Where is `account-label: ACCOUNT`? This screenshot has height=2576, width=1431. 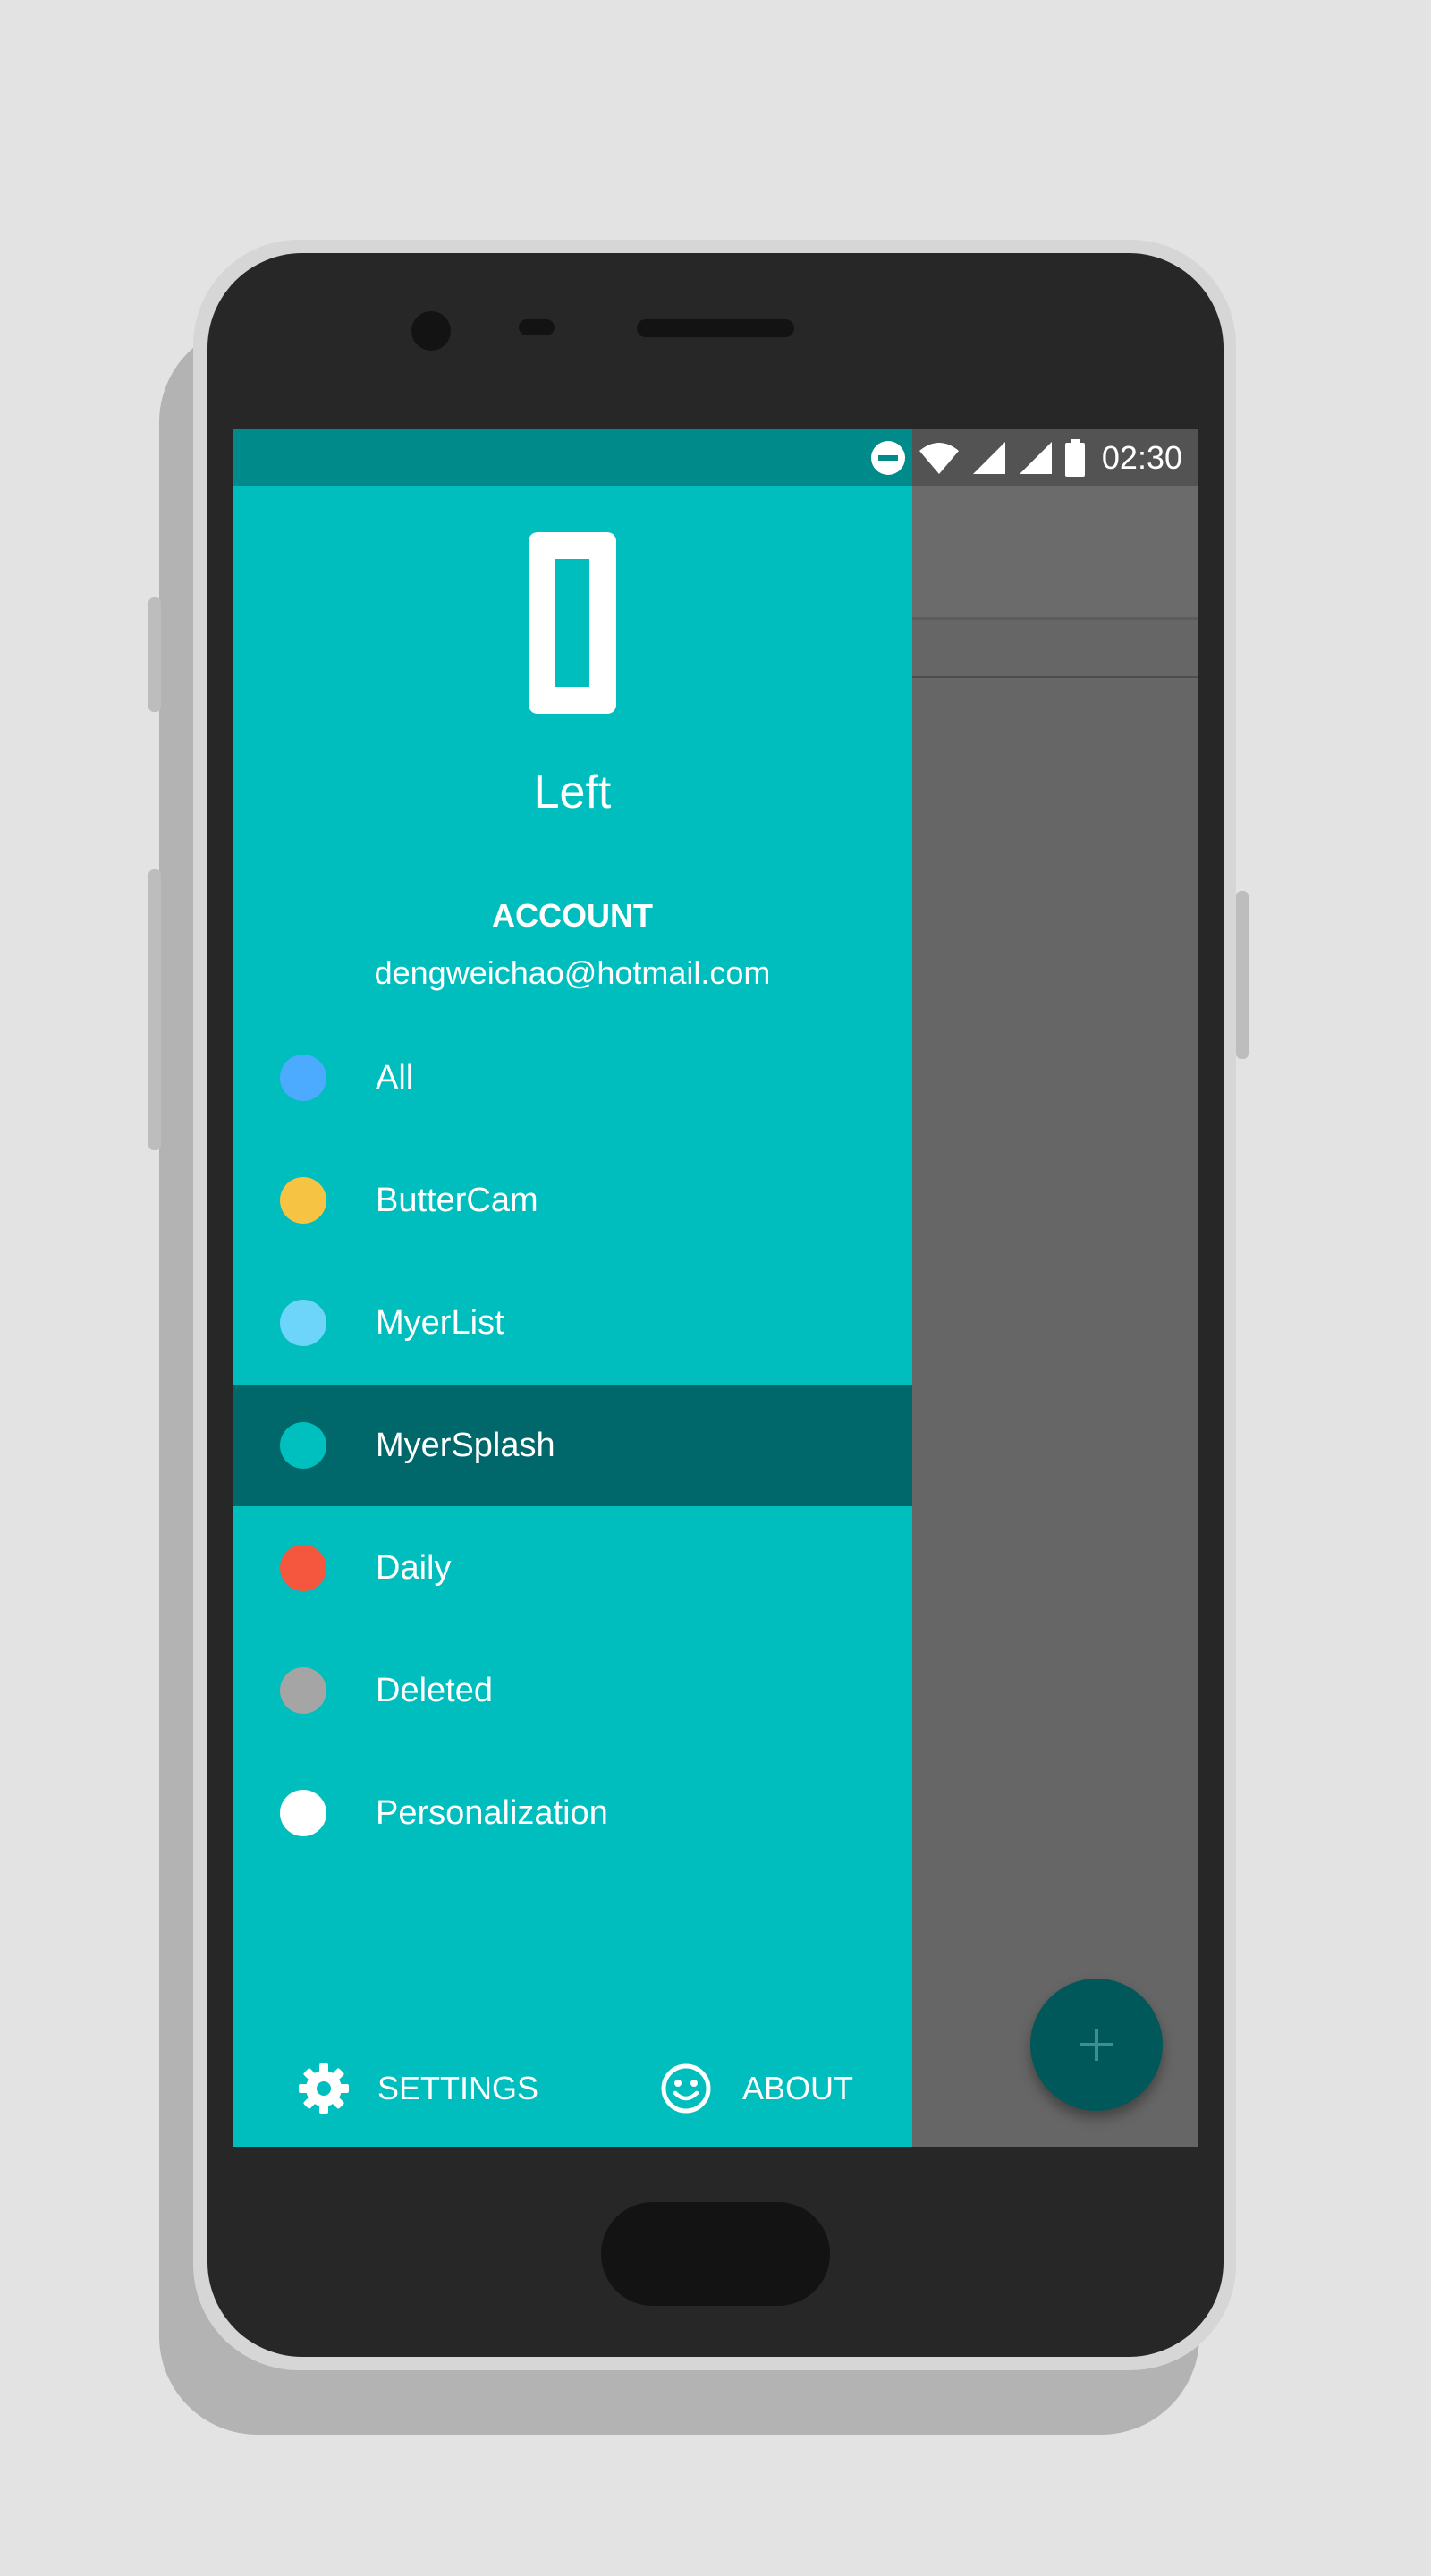
account-label: ACCOUNT is located at coordinates (573, 915).